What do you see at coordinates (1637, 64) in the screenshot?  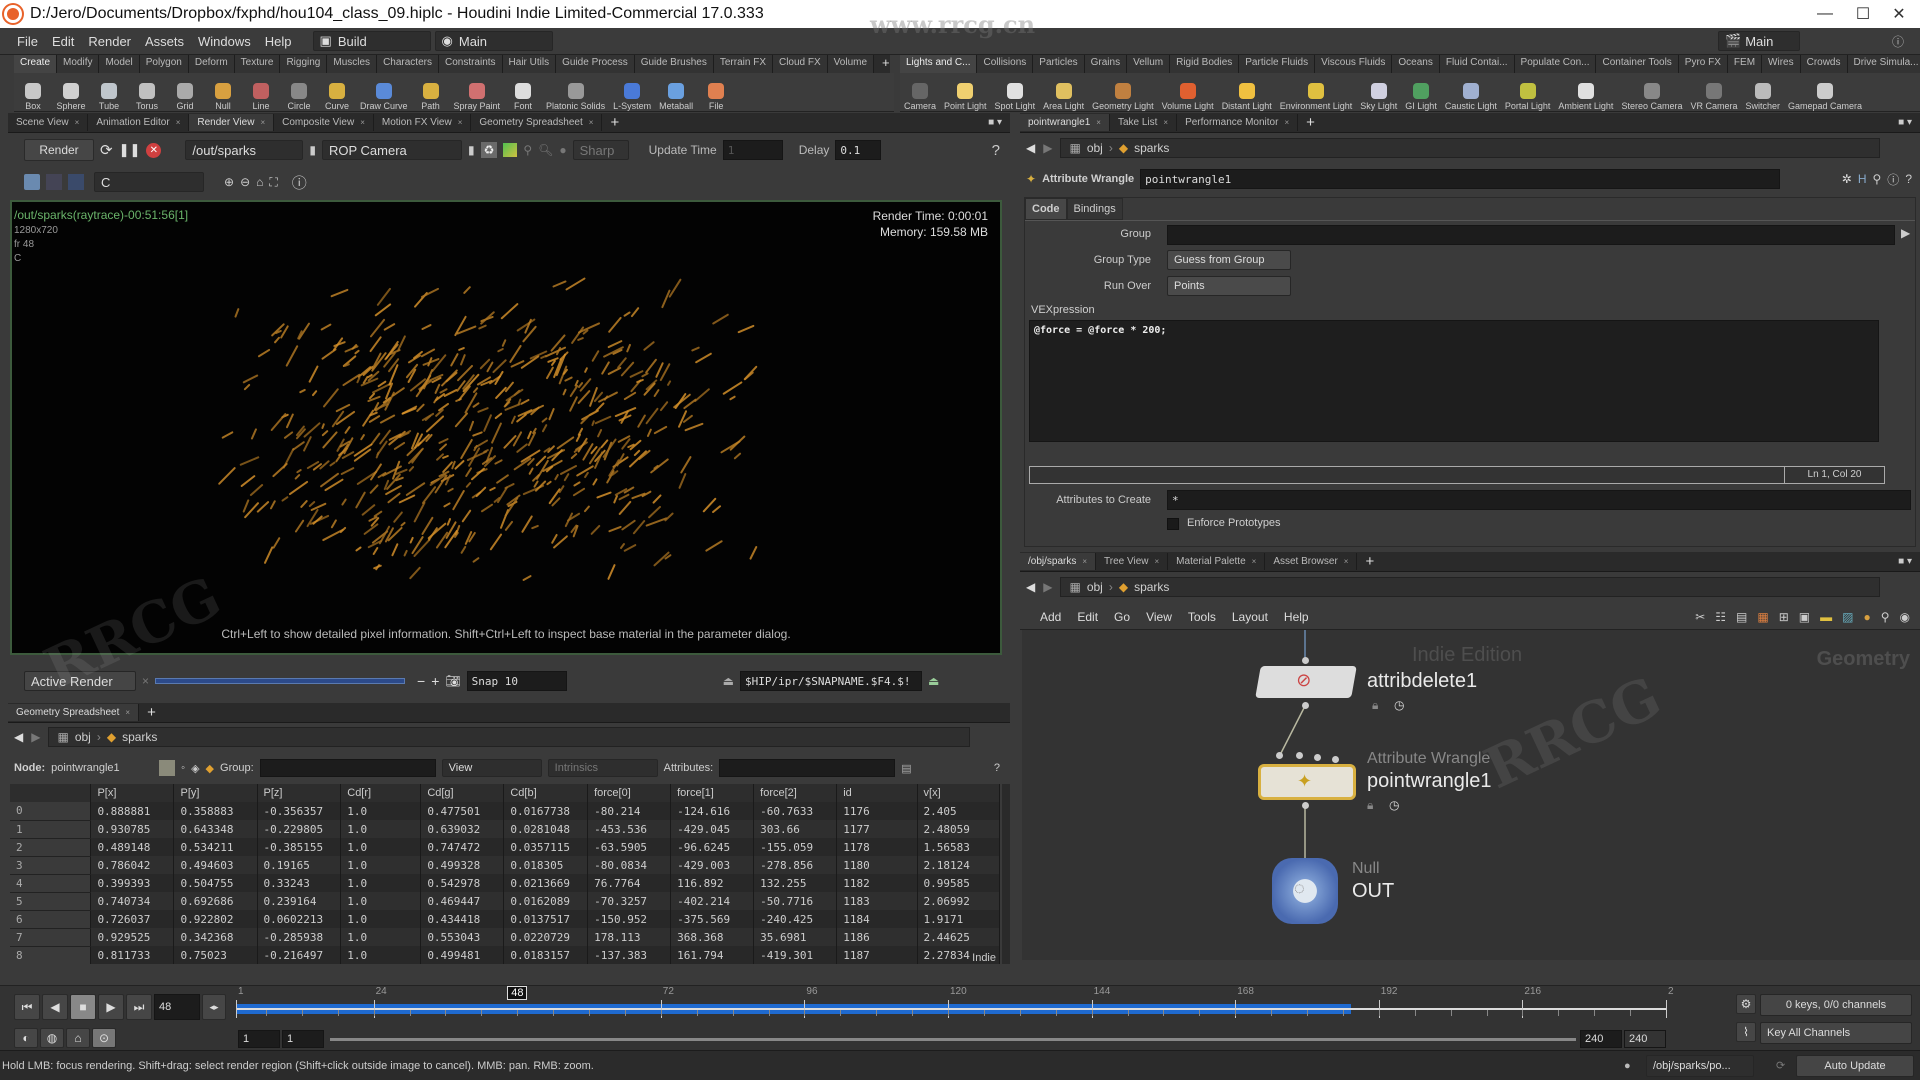 I see `shelf-tab: Container Tools` at bounding box center [1637, 64].